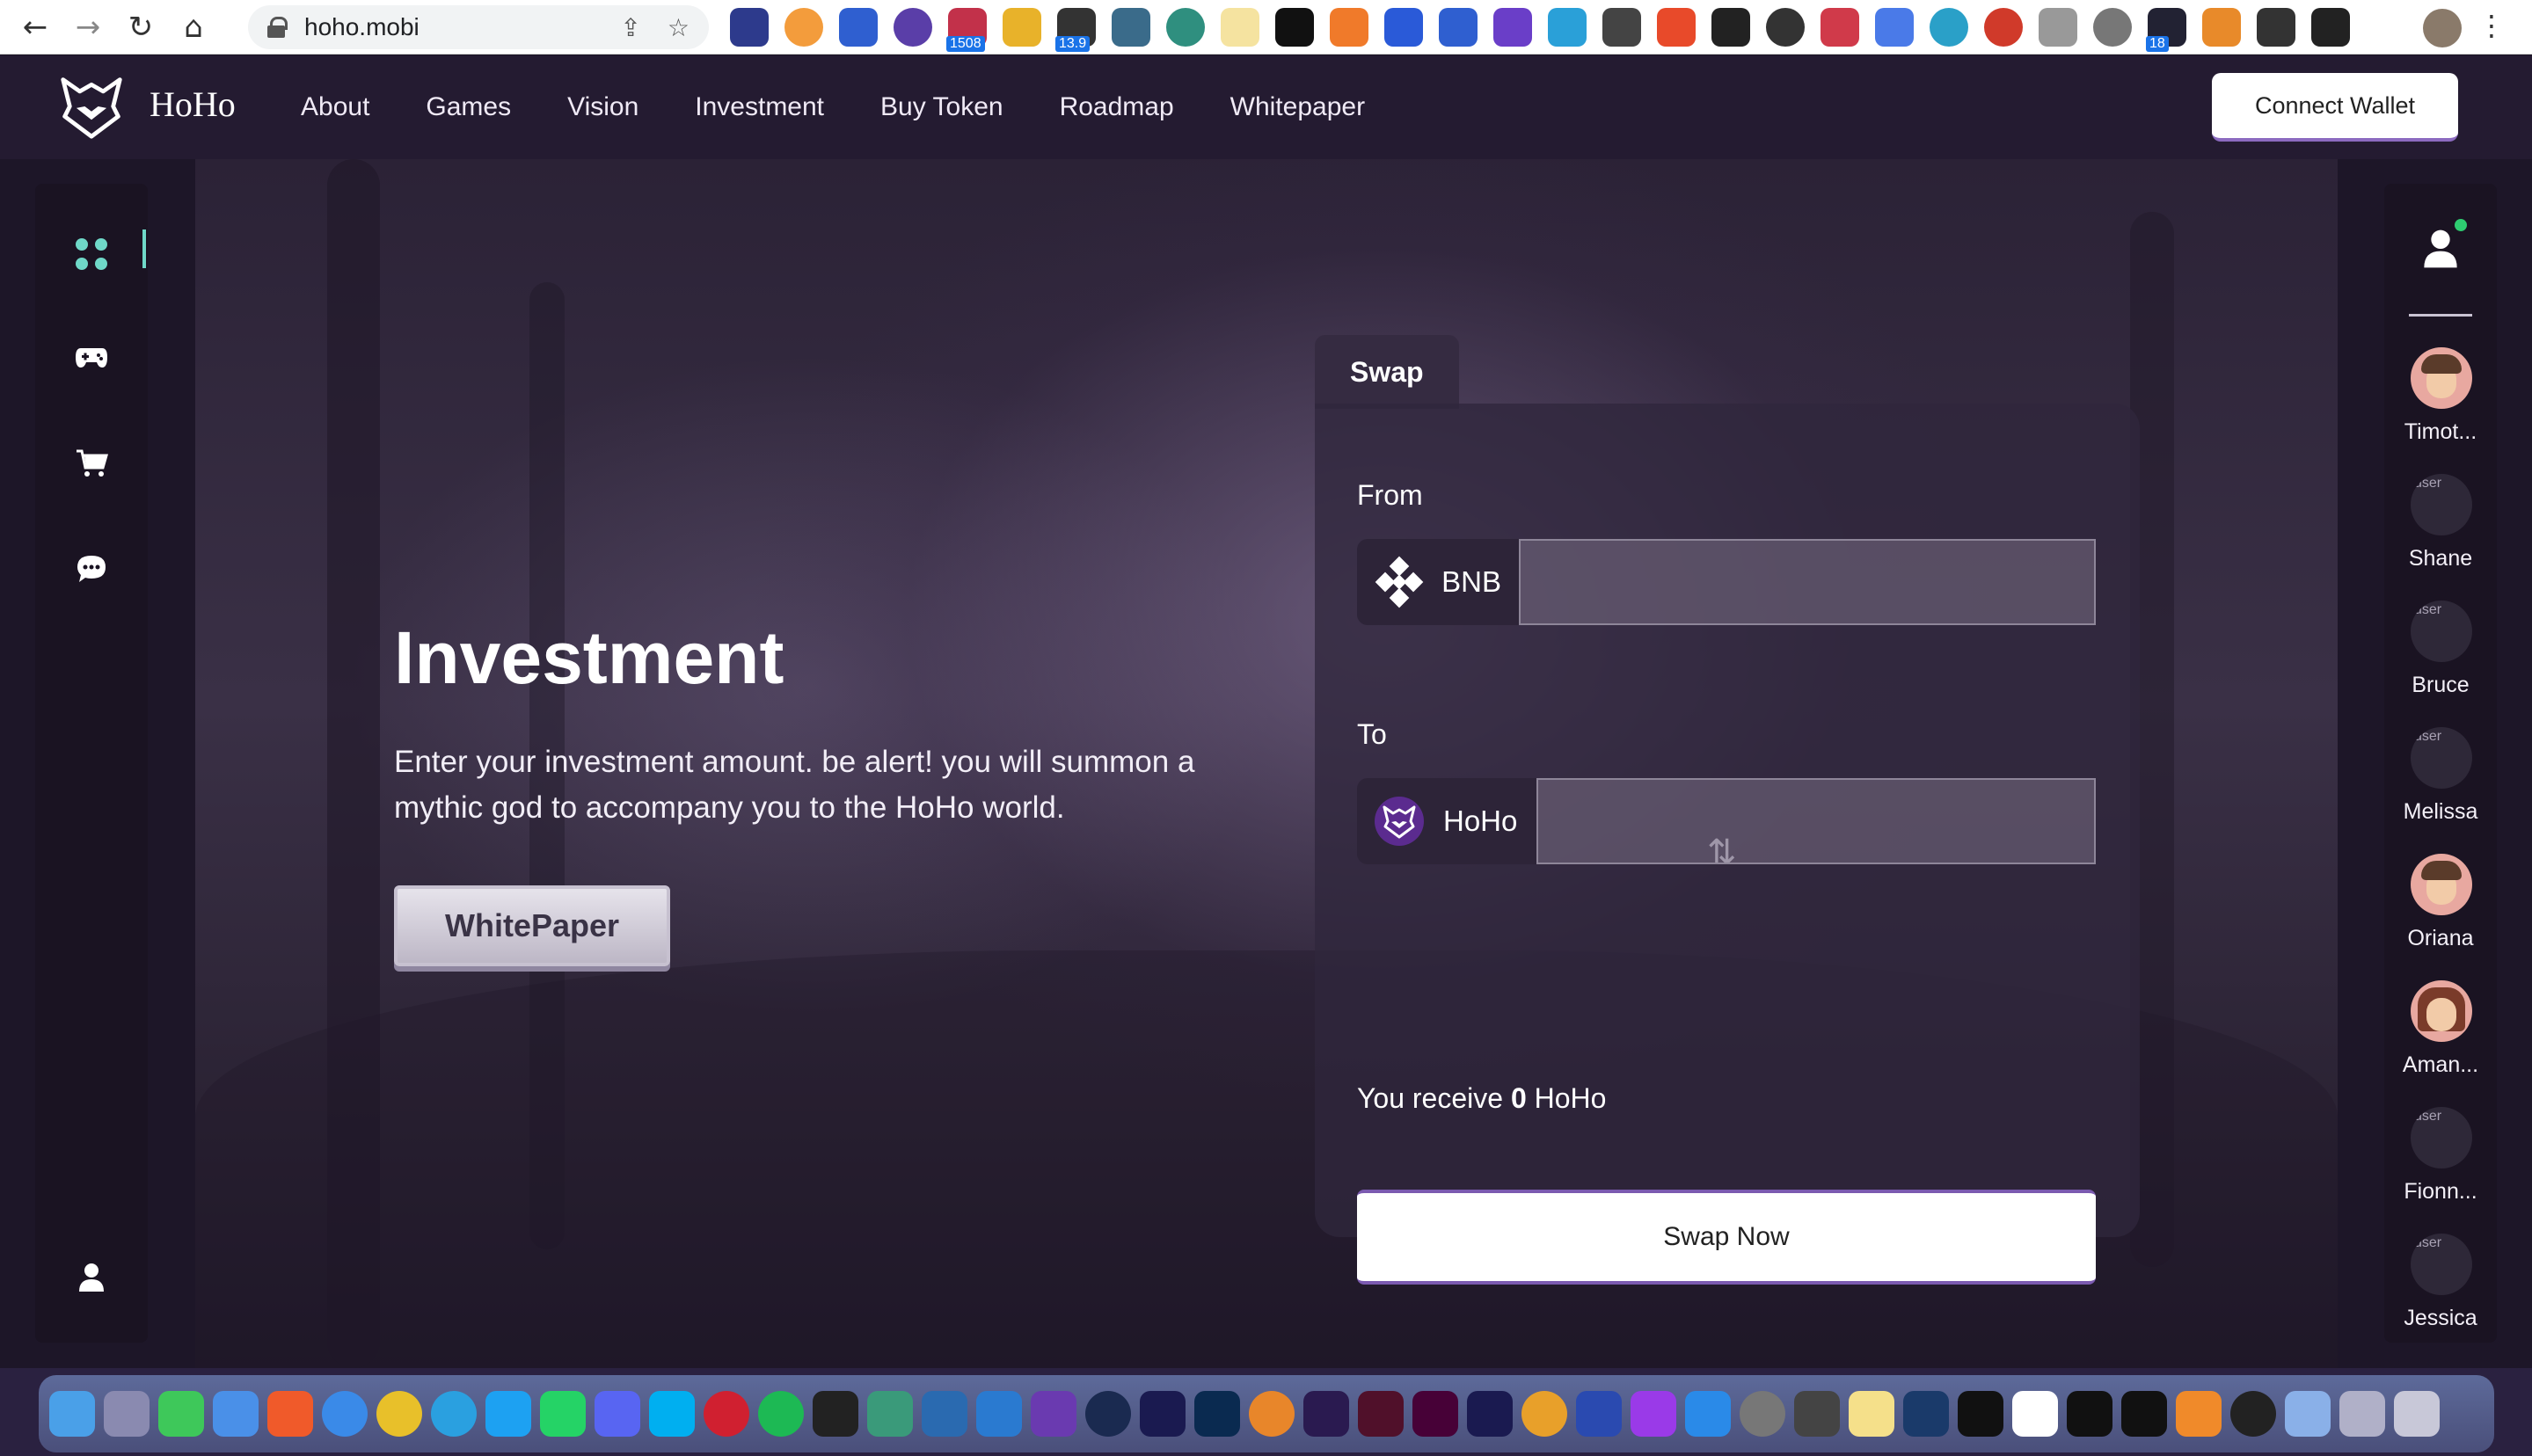  I want to click on vscode-icon, so click(999, 1414).